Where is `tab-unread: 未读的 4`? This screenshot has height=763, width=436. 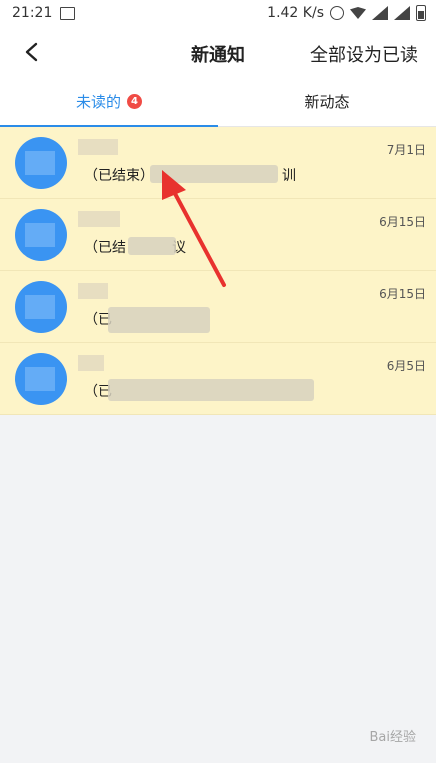 tab-unread: 未读的 4 is located at coordinates (109, 101).